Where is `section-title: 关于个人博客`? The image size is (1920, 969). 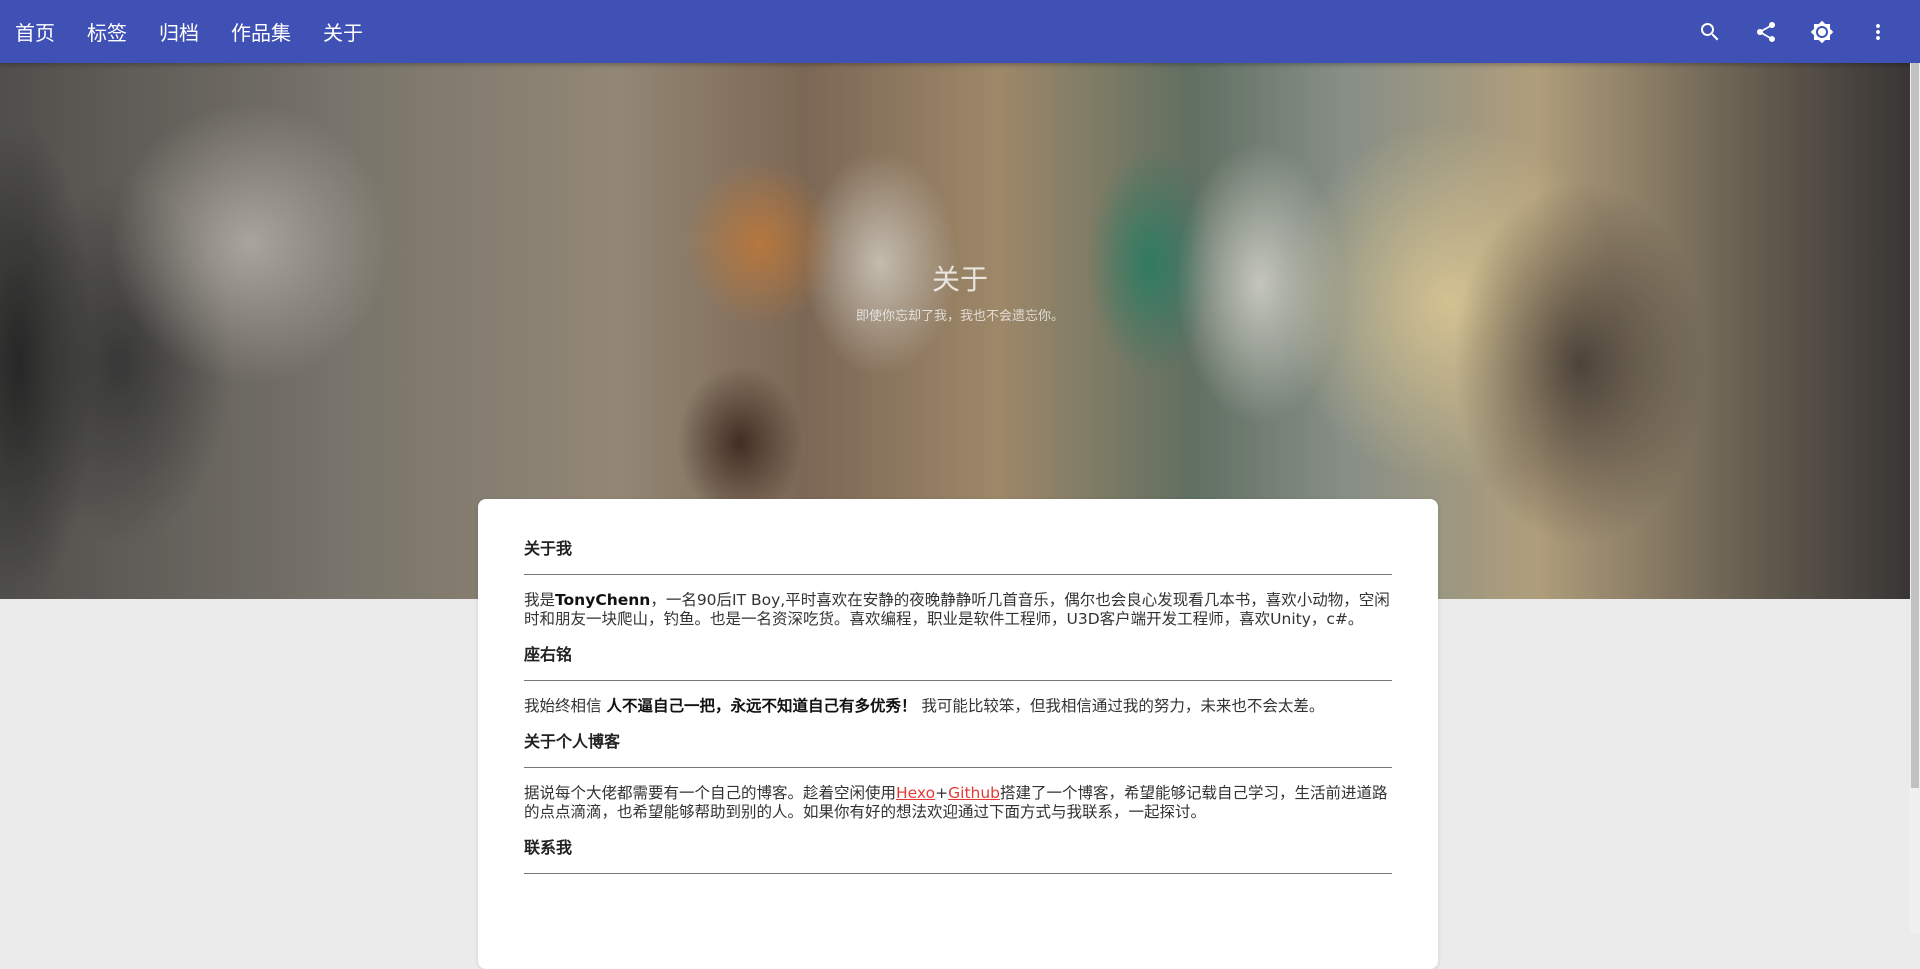
section-title: 关于个人博客 is located at coordinates (572, 741).